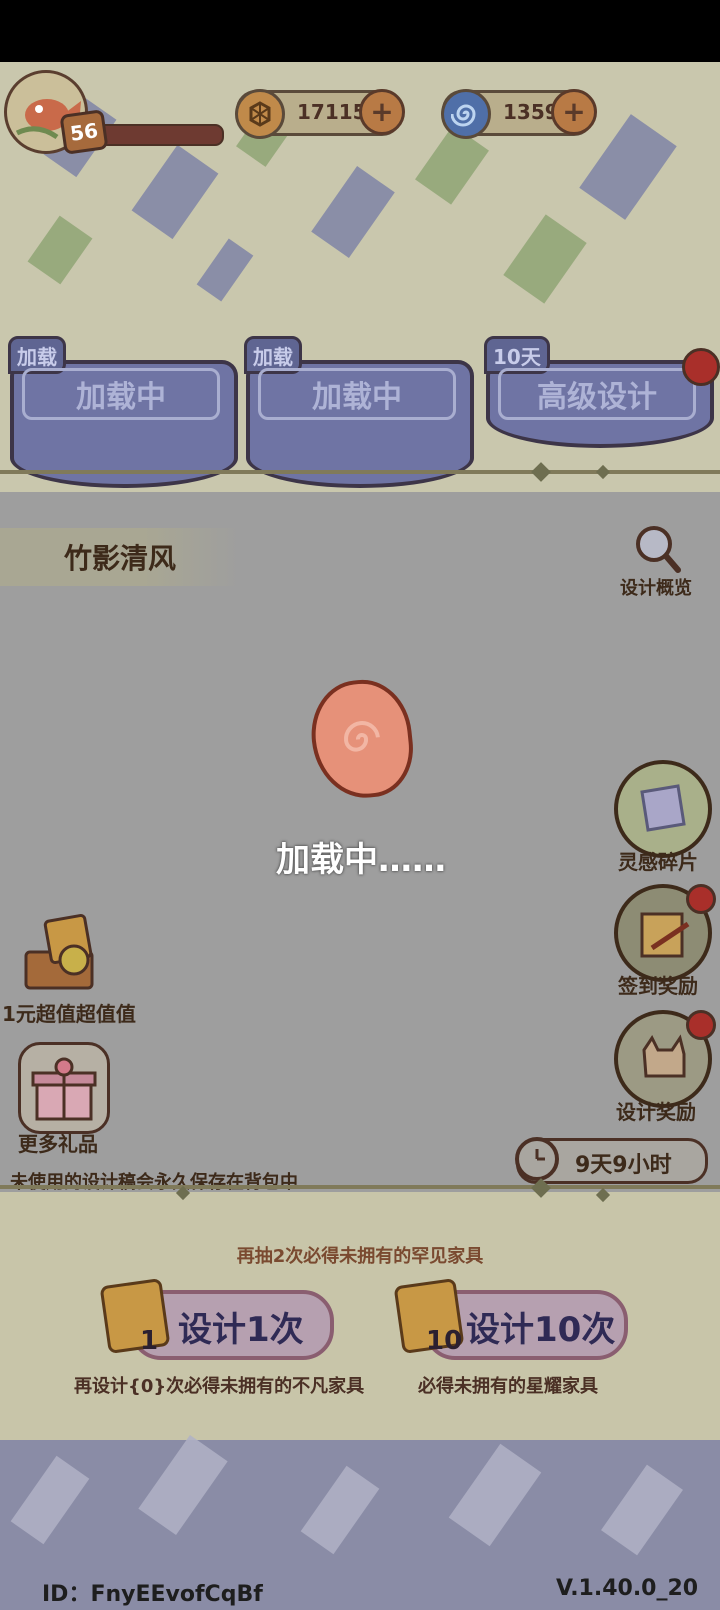 This screenshot has width=720, height=1610. I want to click on inspiration-shards-label: 灵感碎片, so click(658, 862).